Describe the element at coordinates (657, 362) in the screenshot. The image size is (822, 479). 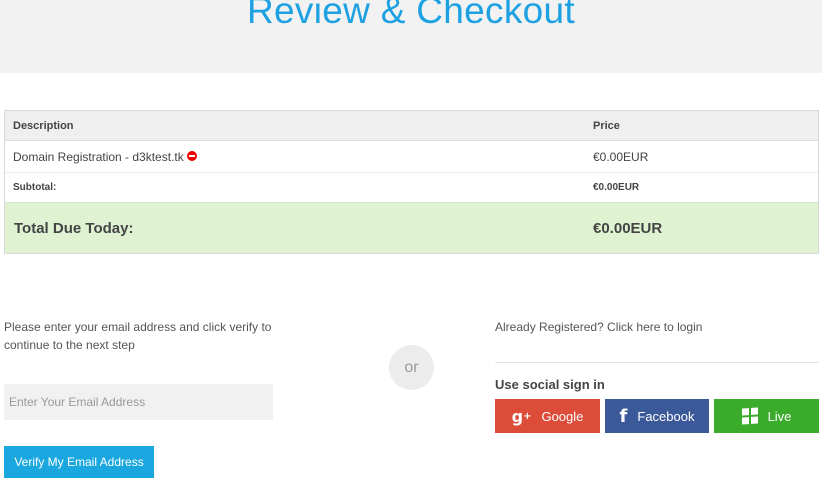
I see `divider` at that location.